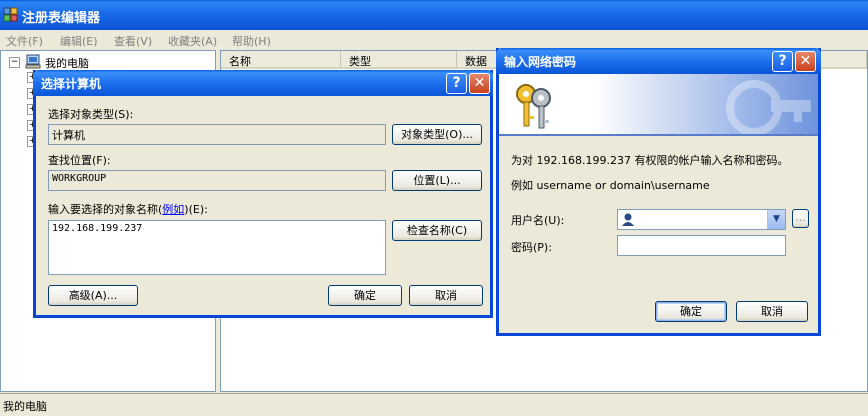 The image size is (868, 416). I want to click on object-names-input: 192.168.199.237, so click(217, 247).